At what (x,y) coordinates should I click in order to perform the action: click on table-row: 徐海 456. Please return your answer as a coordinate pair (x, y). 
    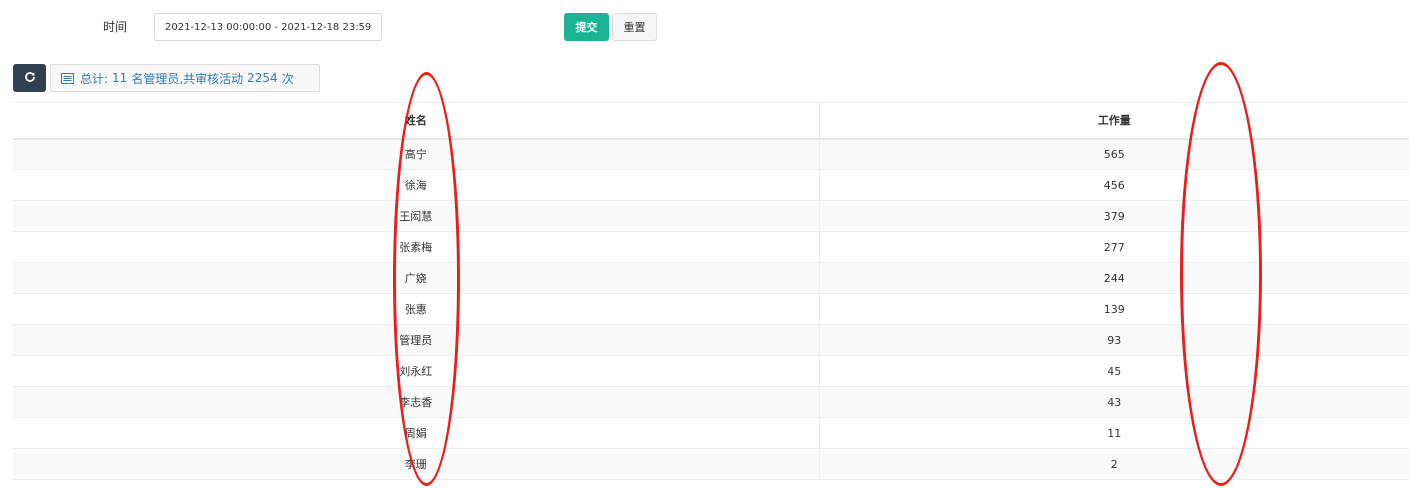
    Looking at the image, I should click on (711, 185).